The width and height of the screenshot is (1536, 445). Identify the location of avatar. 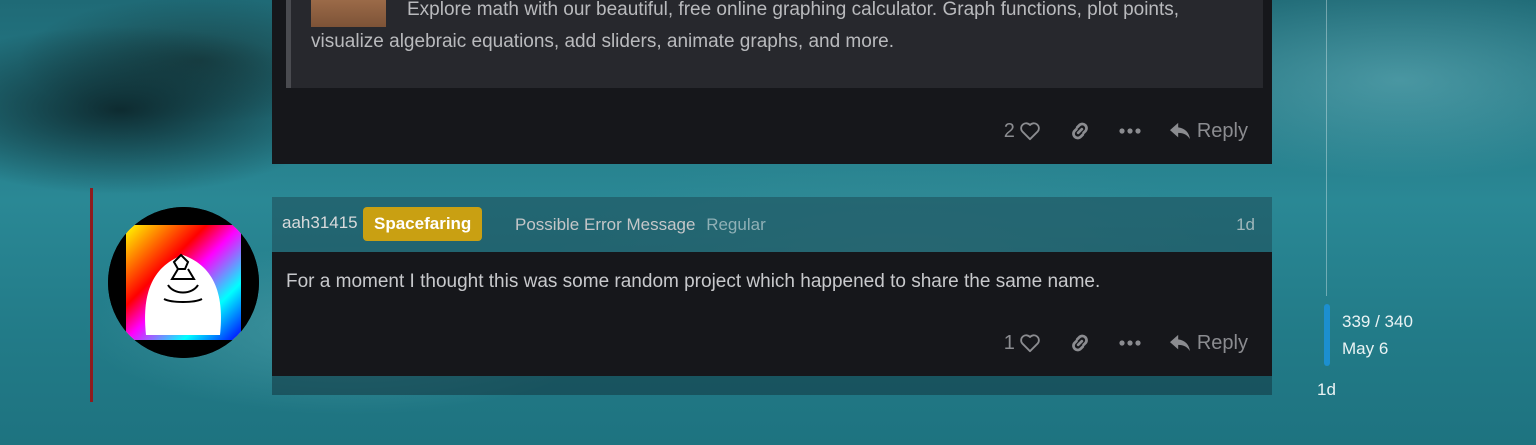
(183, 282).